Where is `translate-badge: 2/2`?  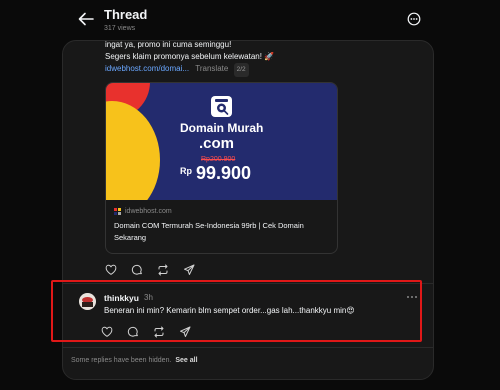 translate-badge: 2/2 is located at coordinates (241, 70).